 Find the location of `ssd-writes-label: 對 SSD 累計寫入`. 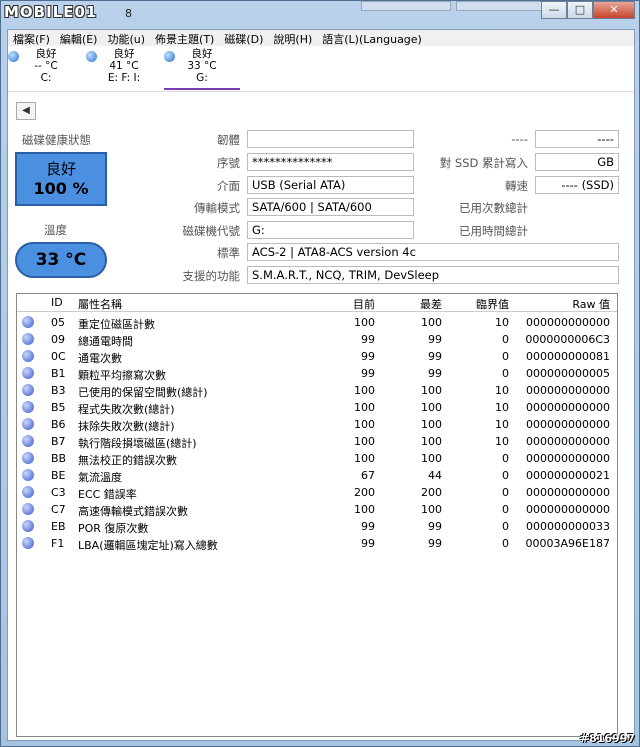

ssd-writes-label: 對 SSD 累計寫入 is located at coordinates (483, 163).